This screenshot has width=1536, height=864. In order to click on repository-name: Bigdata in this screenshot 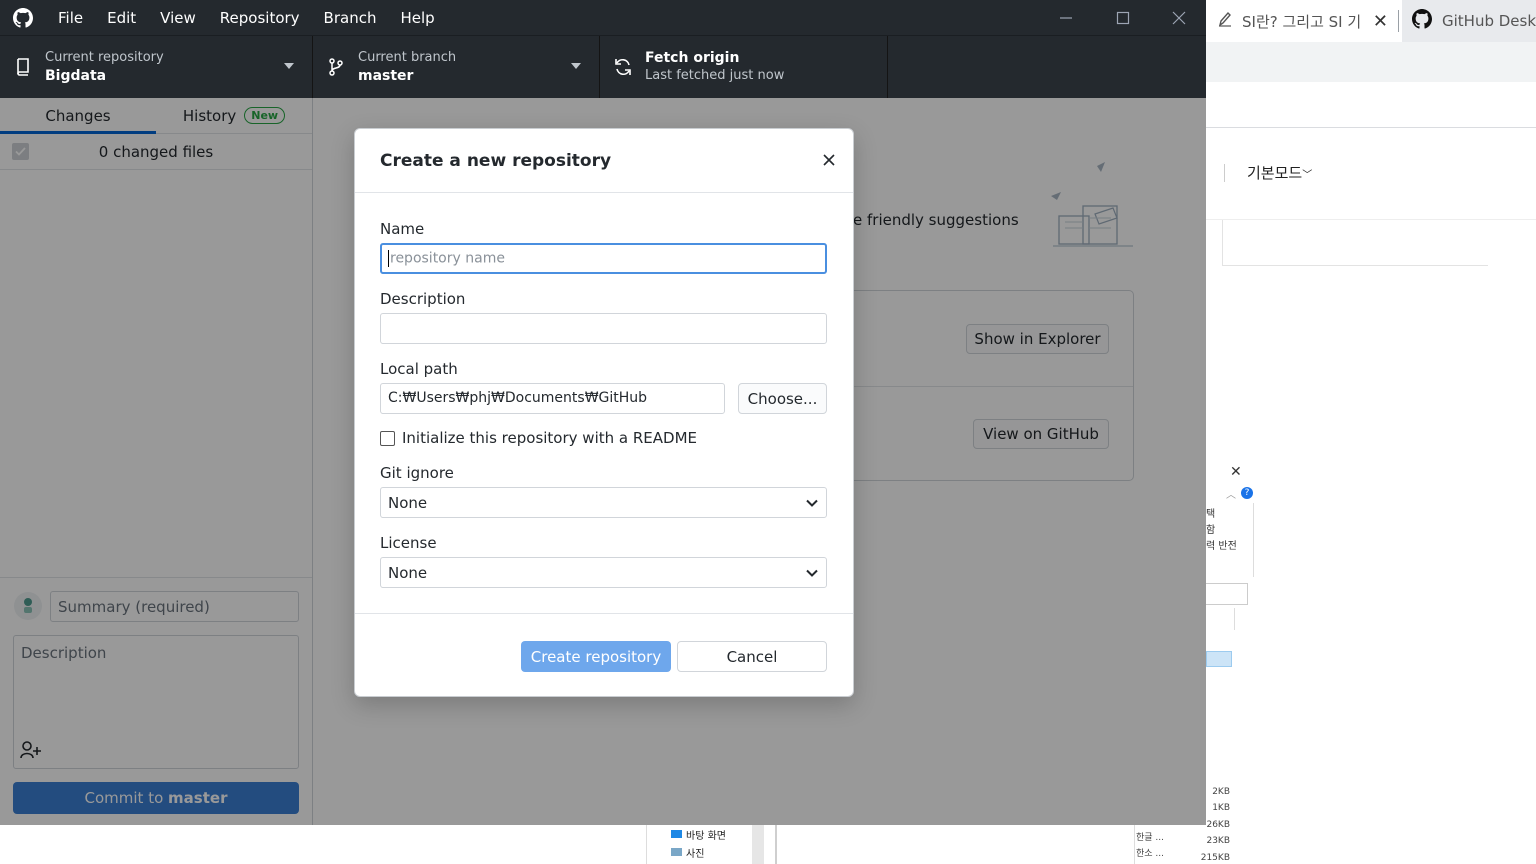, I will do `click(76, 76)`.